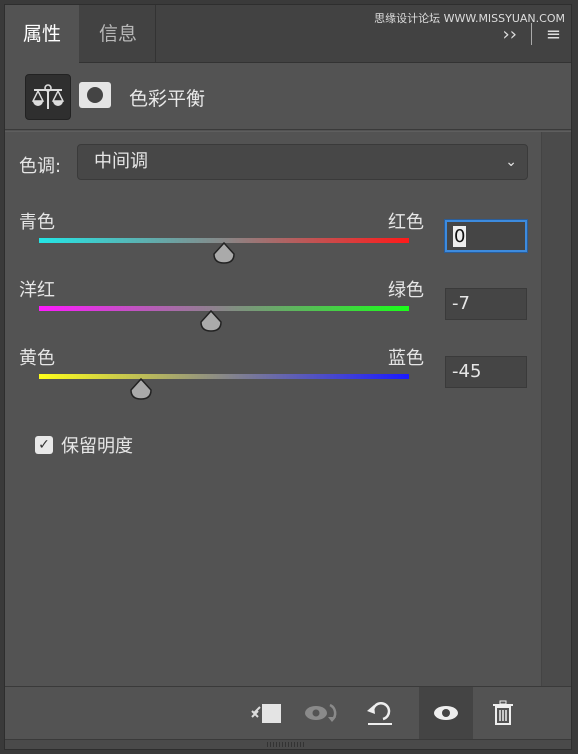  I want to click on tab-properties: 属性, so click(42, 35).